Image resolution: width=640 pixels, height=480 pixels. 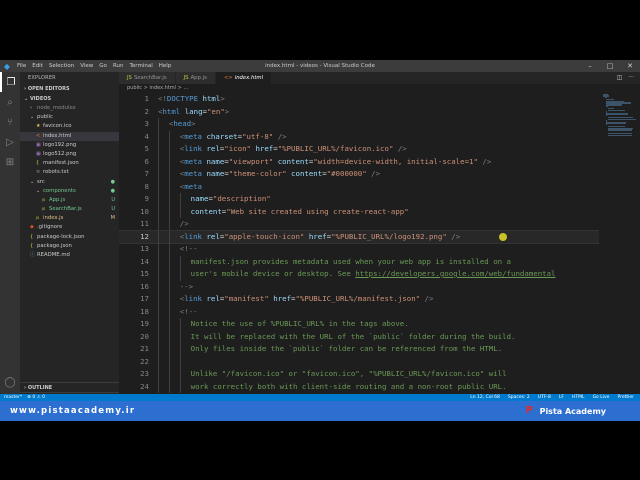 I want to click on code-line: 9 name="description", so click(x=359, y=199).